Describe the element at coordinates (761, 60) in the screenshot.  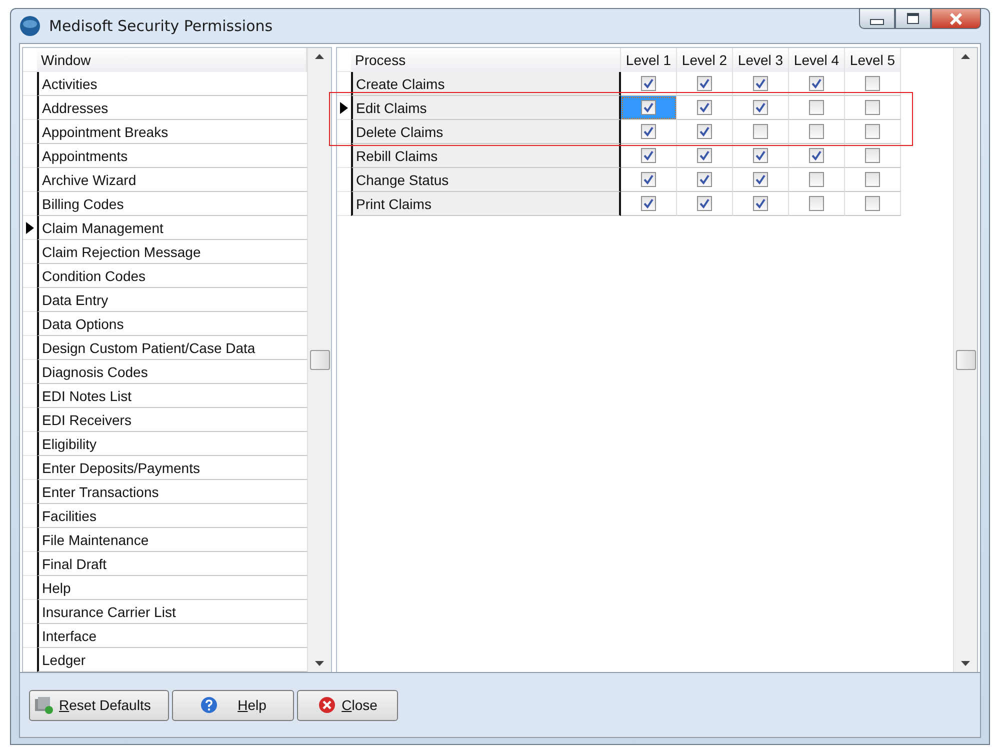
I see `column-header: Level 3` at that location.